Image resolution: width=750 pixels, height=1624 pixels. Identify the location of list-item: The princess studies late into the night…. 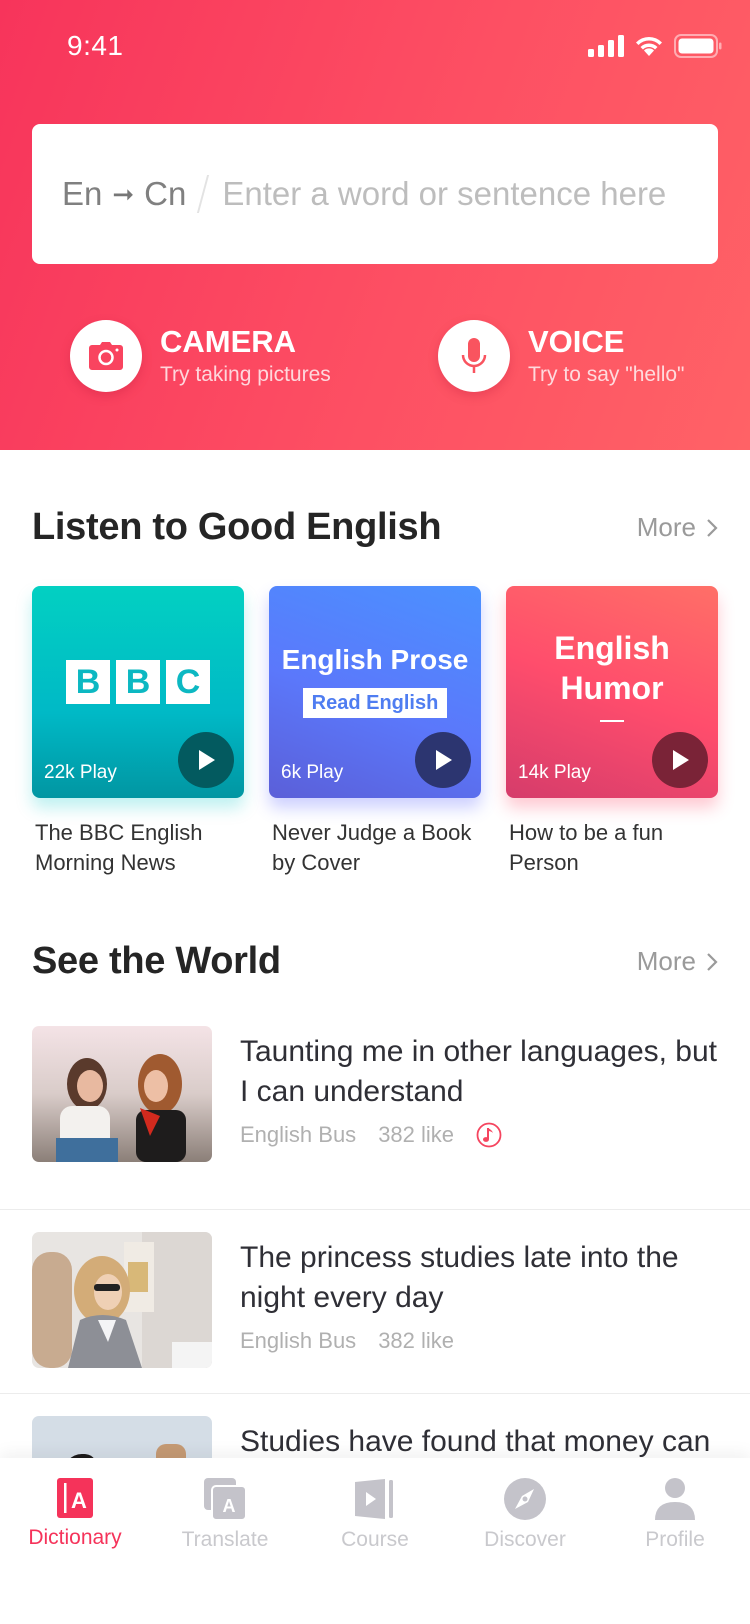
(375, 1302).